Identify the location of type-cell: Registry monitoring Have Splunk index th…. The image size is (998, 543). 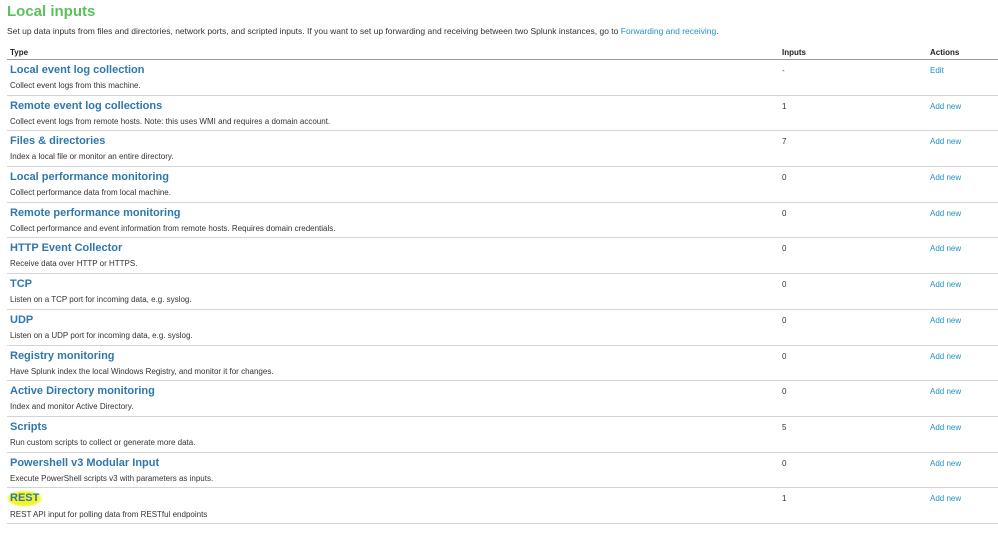
(393, 363).